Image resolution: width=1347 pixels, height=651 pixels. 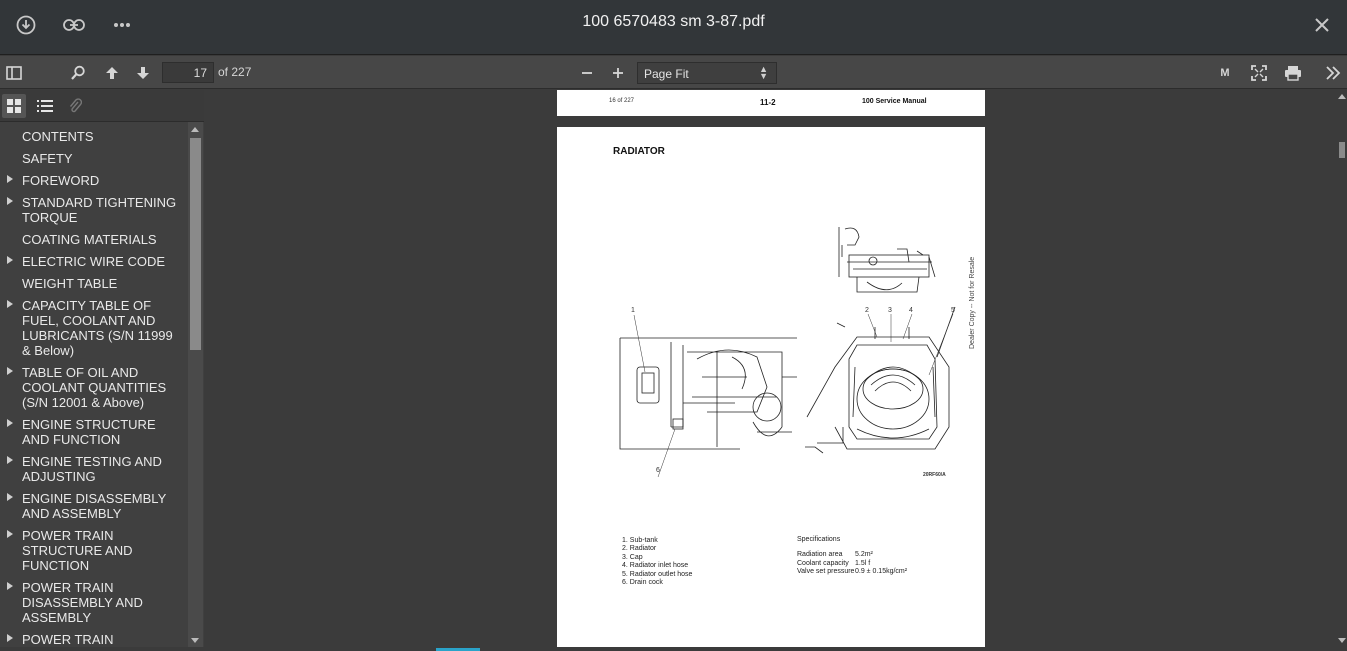 I want to click on search-icon, so click(x=78, y=73).